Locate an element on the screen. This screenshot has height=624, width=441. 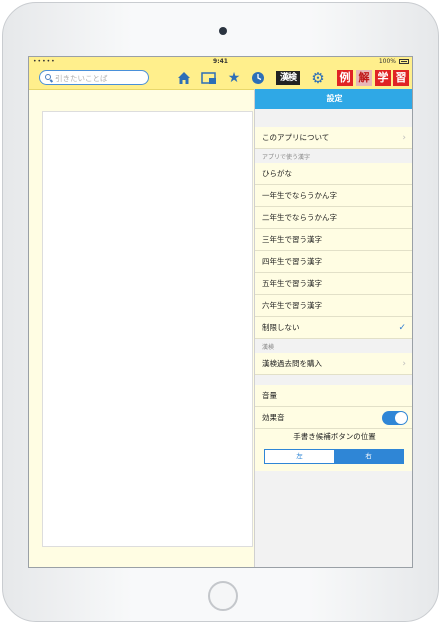
effects-toggle is located at coordinates (395, 418).